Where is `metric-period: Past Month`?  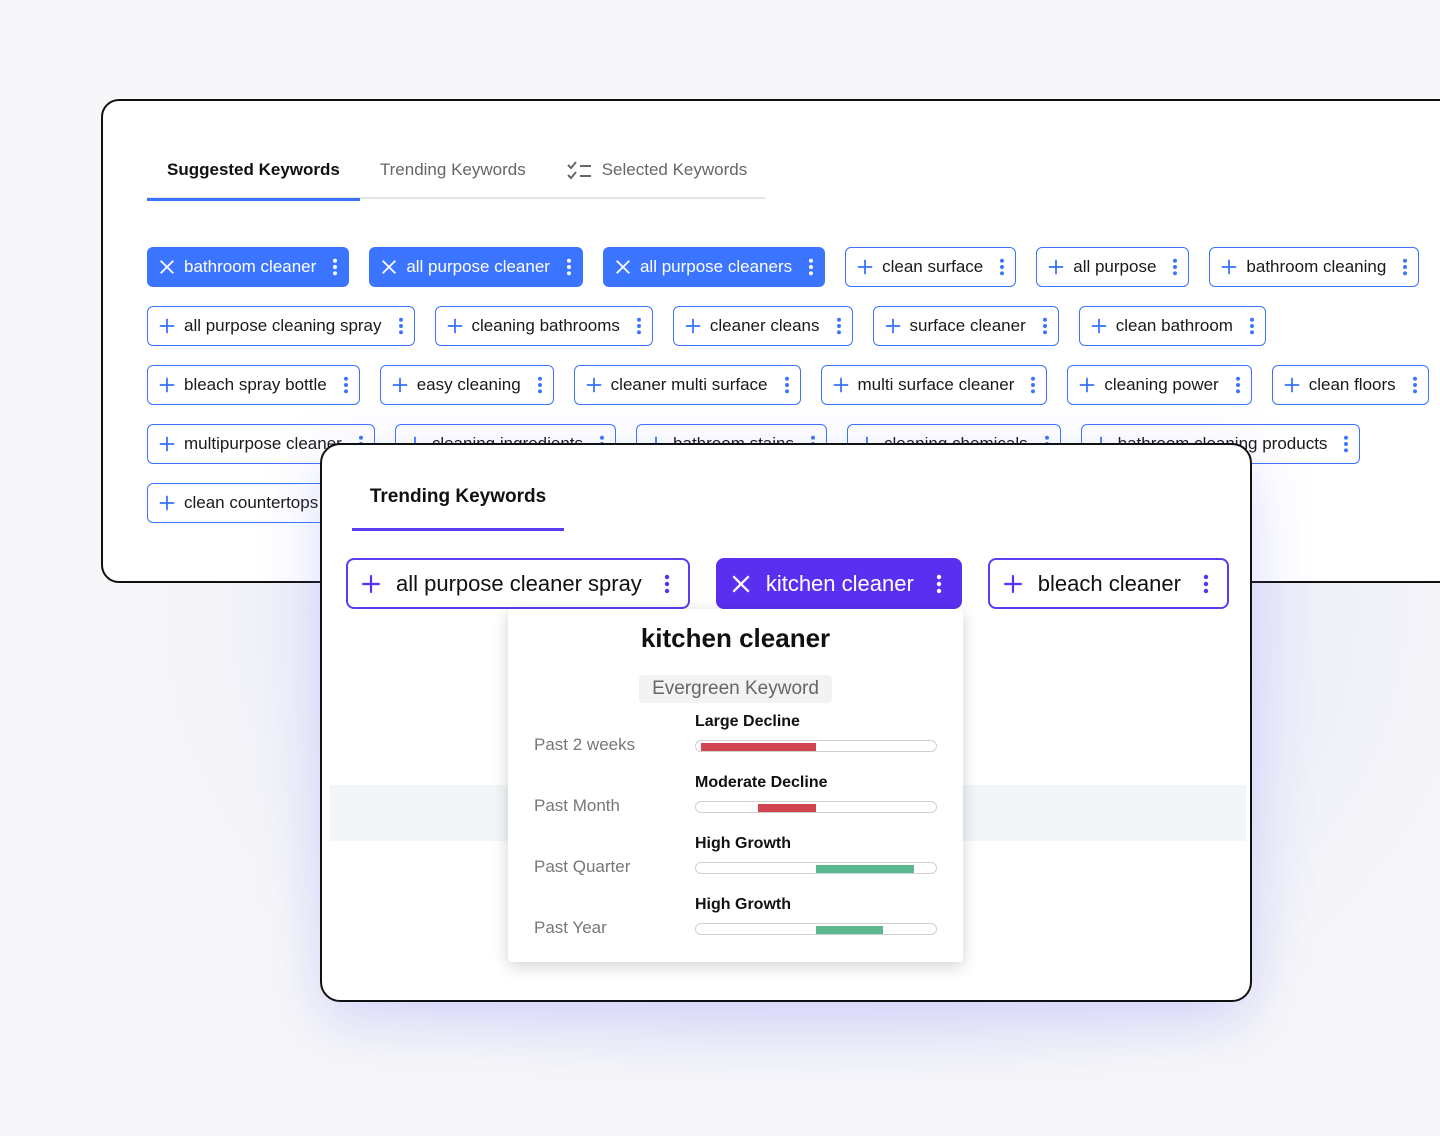
metric-period: Past Month is located at coordinates (577, 805).